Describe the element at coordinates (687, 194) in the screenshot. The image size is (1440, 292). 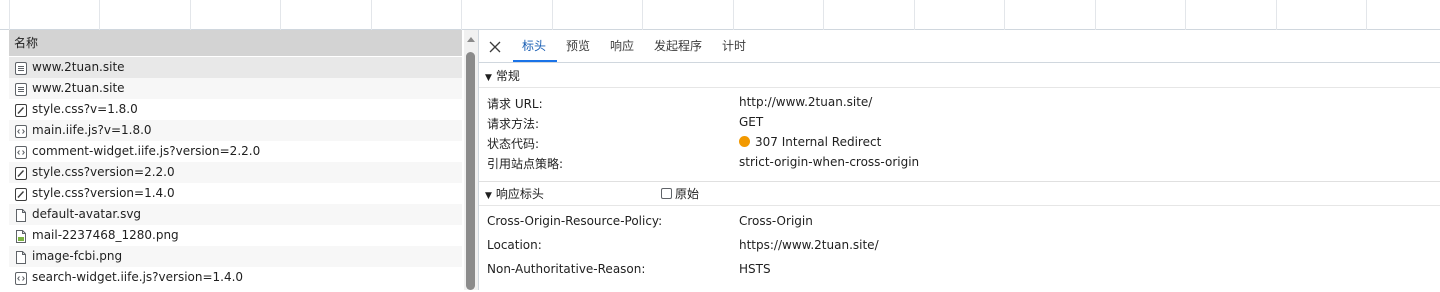
I see `raw-label: 原始` at that location.